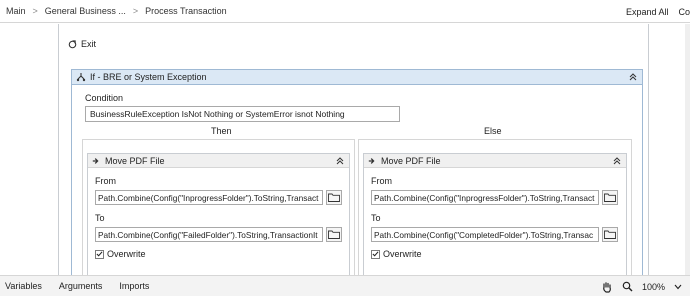  Describe the element at coordinates (684, 12) in the screenshot. I see `collapse-all-button: Co` at that location.